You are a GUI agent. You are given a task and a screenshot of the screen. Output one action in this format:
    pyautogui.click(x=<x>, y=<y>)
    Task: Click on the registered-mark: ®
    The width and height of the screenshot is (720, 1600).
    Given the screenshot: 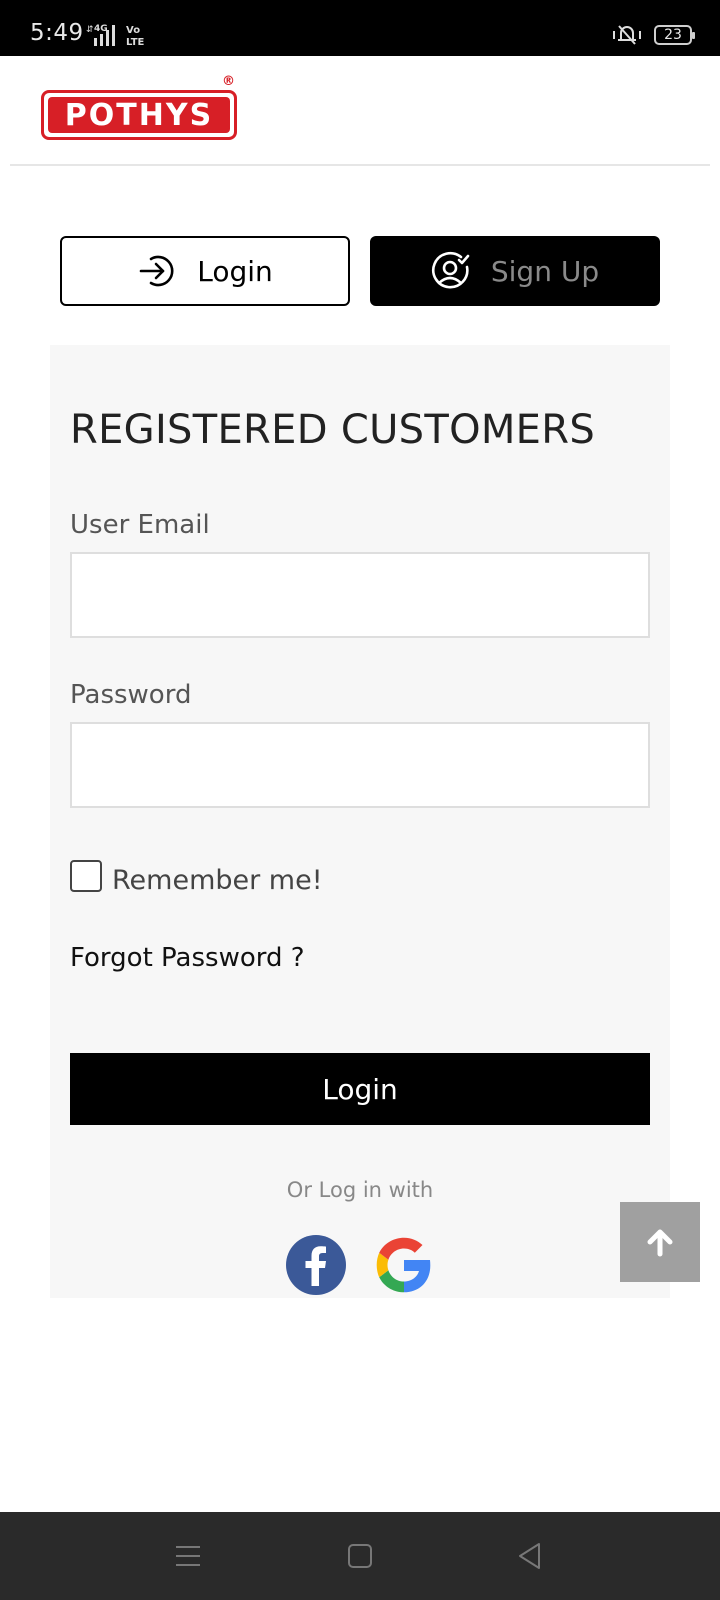 What is the action you would take?
    pyautogui.click(x=228, y=81)
    